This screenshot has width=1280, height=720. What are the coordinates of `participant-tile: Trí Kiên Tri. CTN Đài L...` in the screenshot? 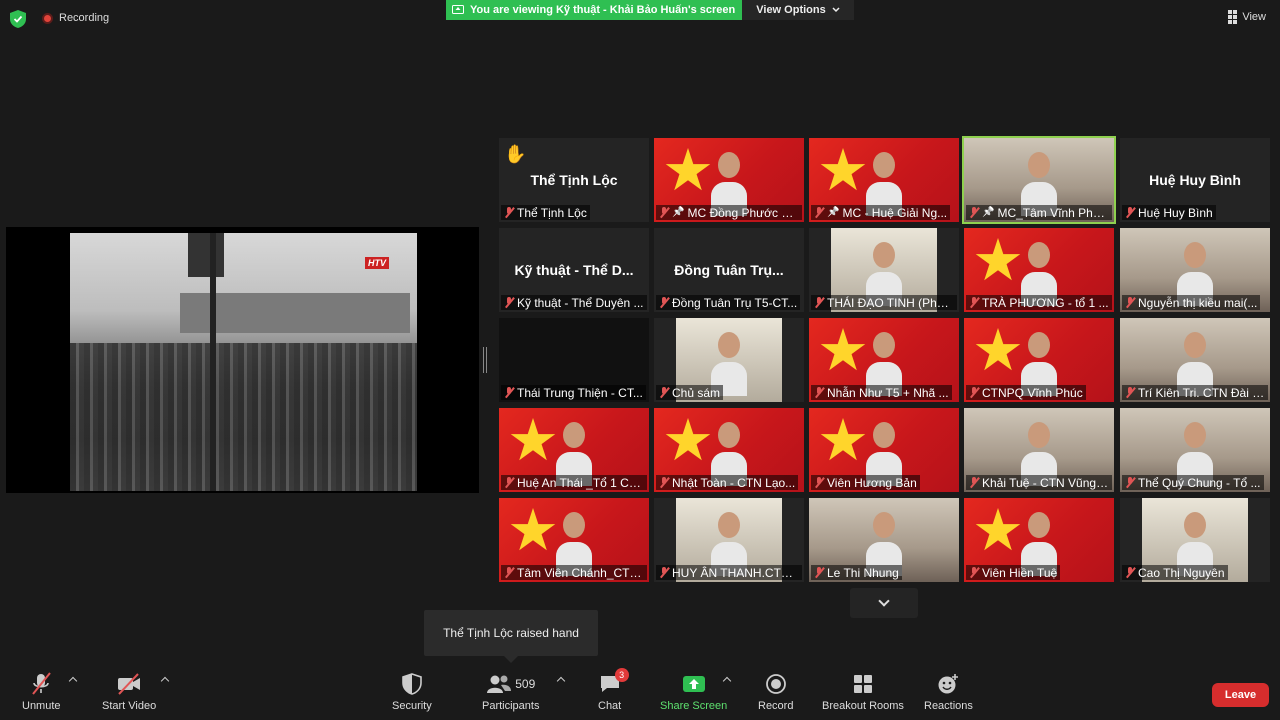 It's located at (1195, 360).